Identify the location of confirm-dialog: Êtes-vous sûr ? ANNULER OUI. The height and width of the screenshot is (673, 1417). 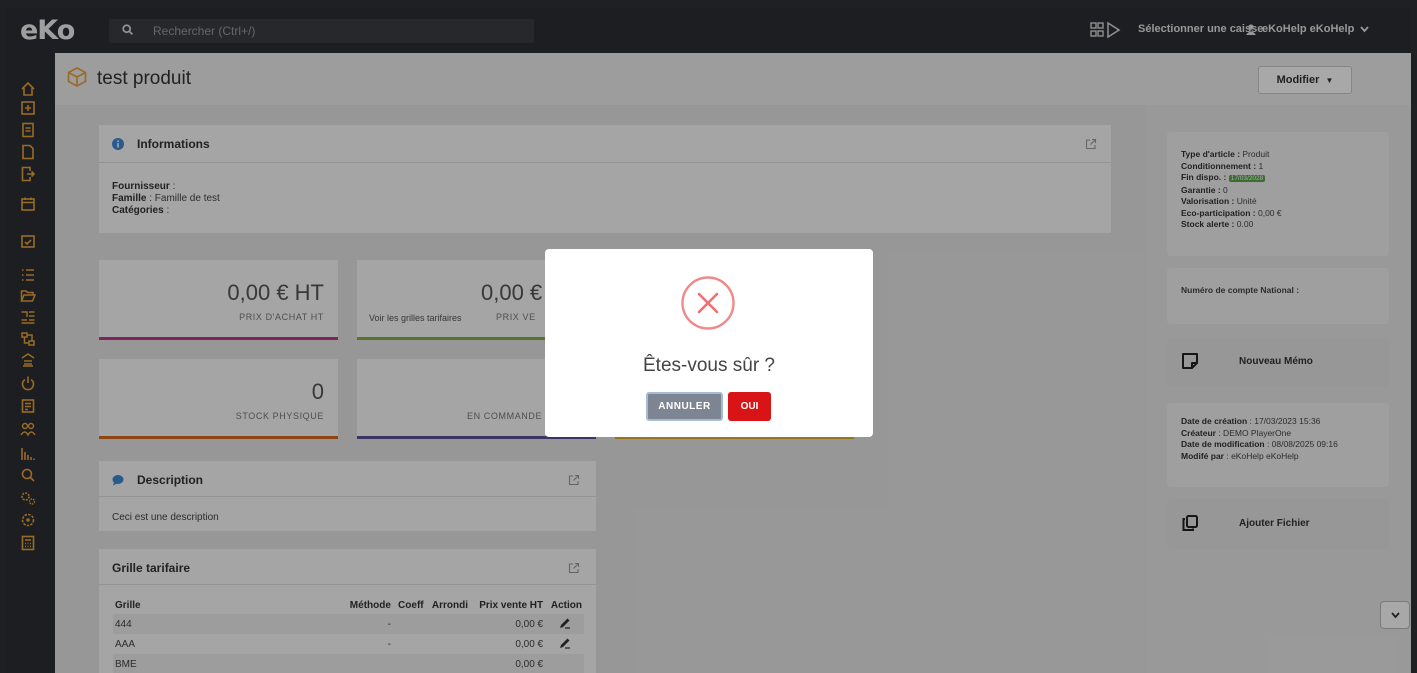
(709, 343).